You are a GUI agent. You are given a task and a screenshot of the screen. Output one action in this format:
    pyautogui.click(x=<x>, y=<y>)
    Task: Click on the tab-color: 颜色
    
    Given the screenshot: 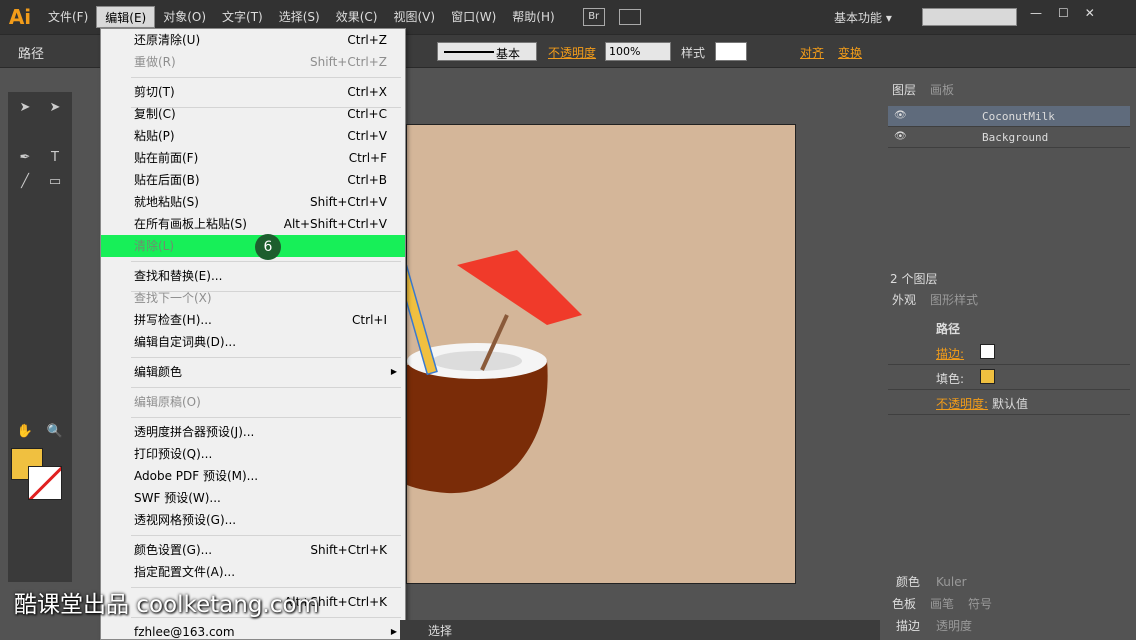 What is the action you would take?
    pyautogui.click(x=908, y=582)
    